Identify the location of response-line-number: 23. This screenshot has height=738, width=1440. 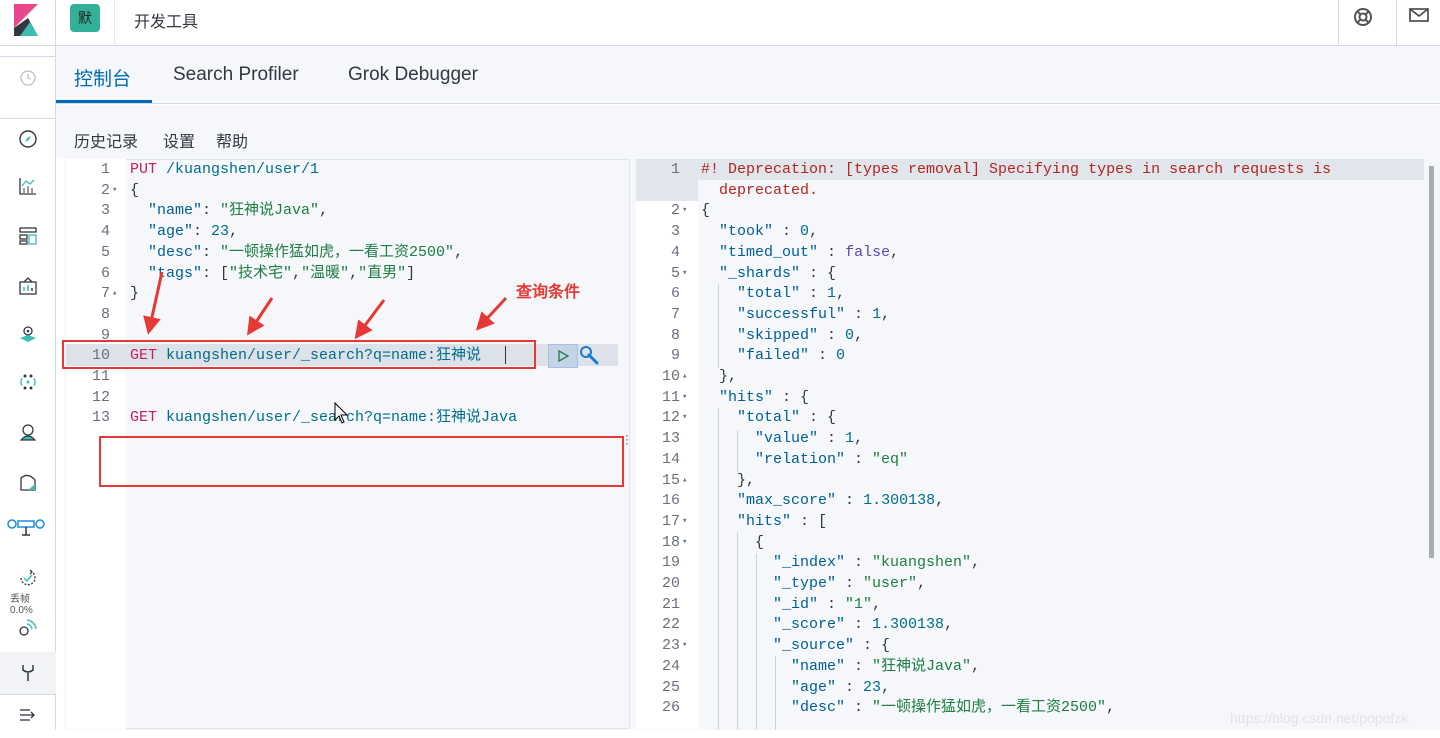
(670, 646).